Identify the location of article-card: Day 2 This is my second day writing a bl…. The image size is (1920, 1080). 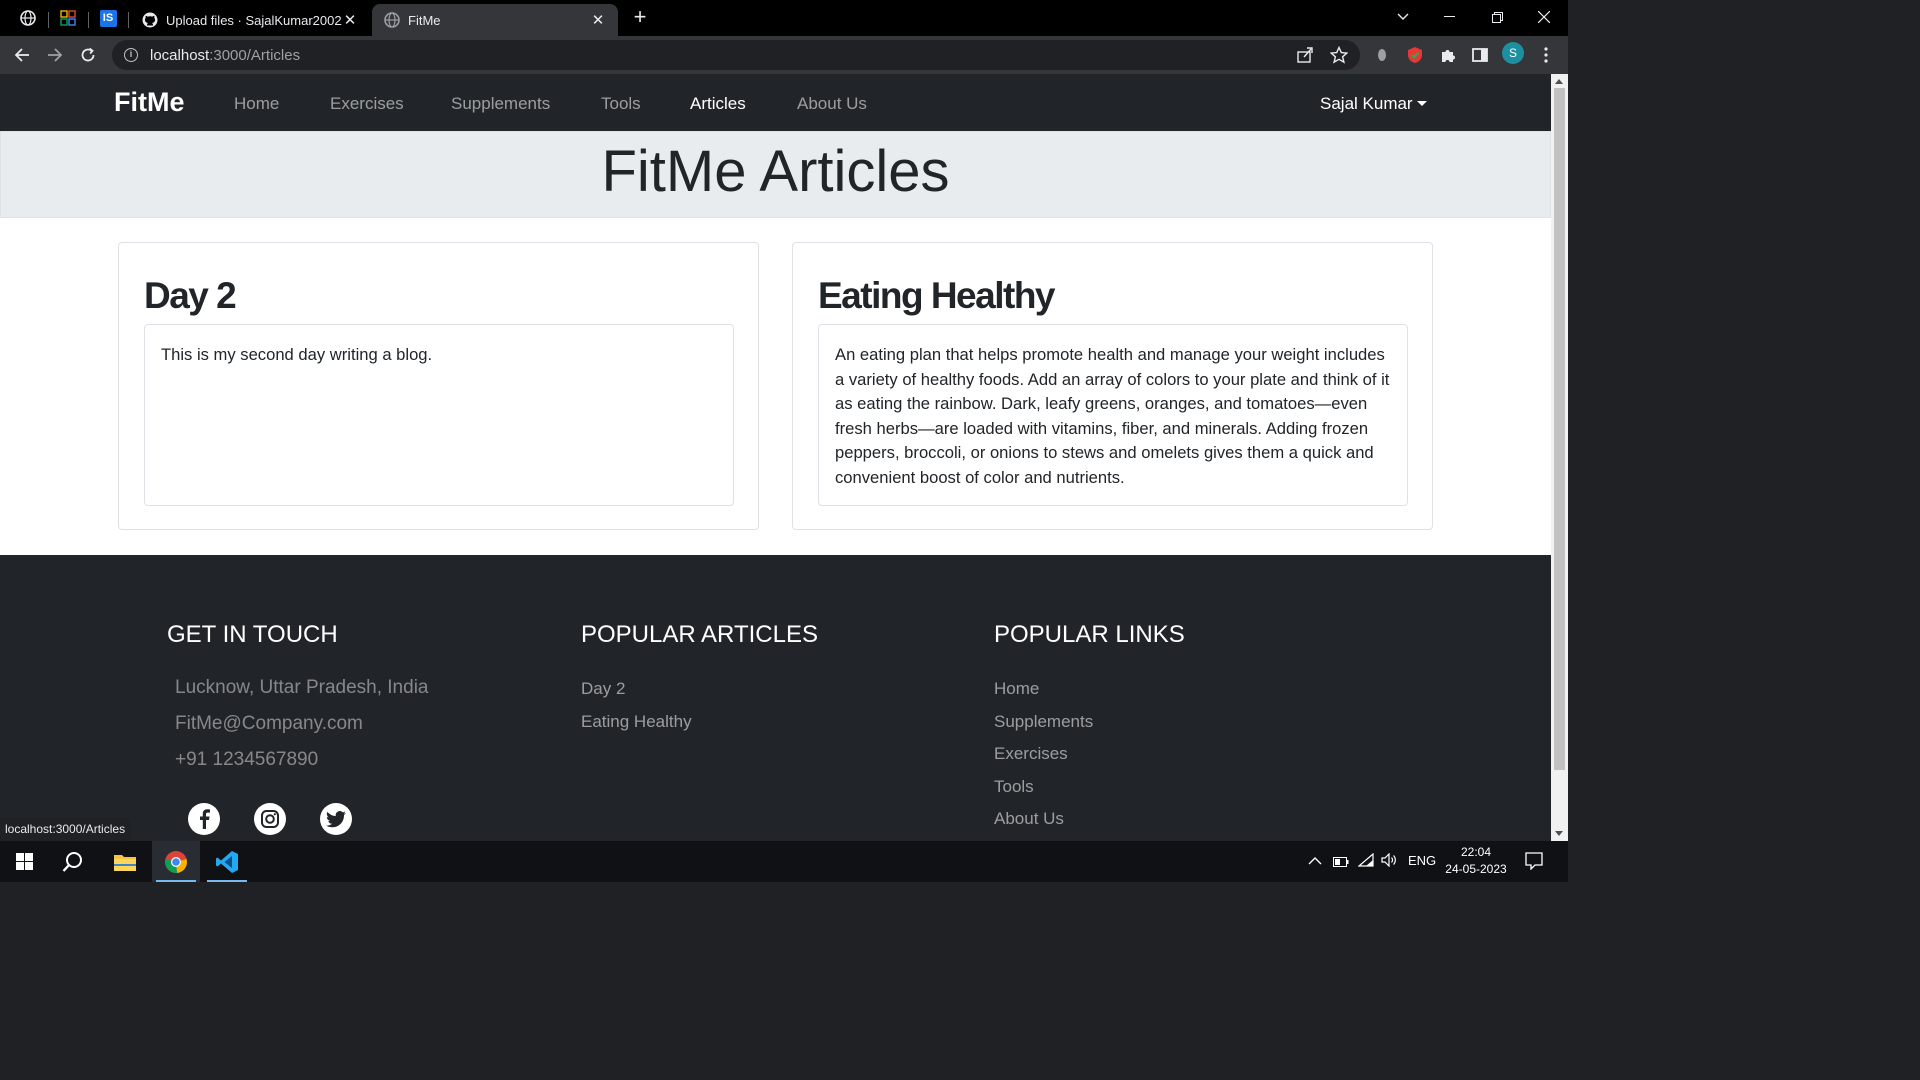
(438, 386).